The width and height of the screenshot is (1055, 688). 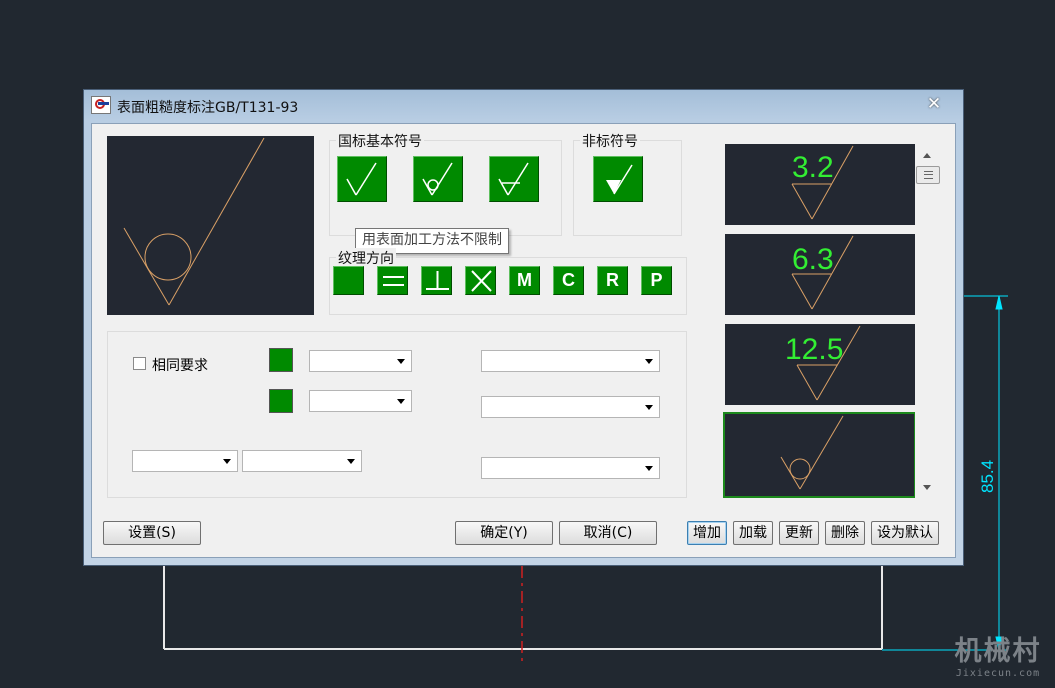 I want to click on history-symbol: 12.5, so click(x=823, y=363).